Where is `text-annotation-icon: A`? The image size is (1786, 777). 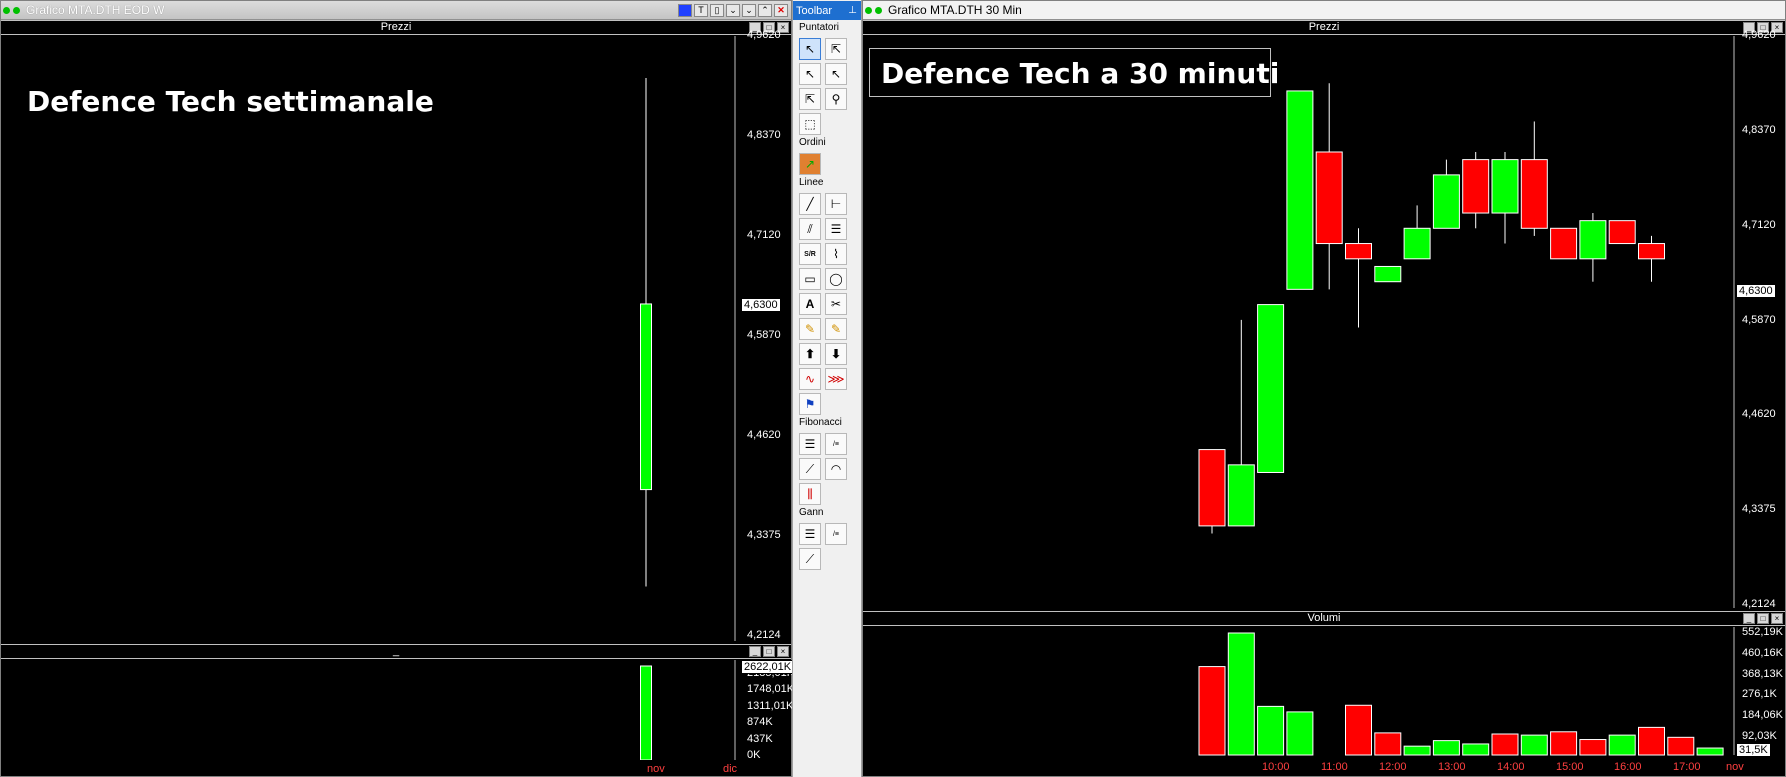
text-annotation-icon: A is located at coordinates (810, 304).